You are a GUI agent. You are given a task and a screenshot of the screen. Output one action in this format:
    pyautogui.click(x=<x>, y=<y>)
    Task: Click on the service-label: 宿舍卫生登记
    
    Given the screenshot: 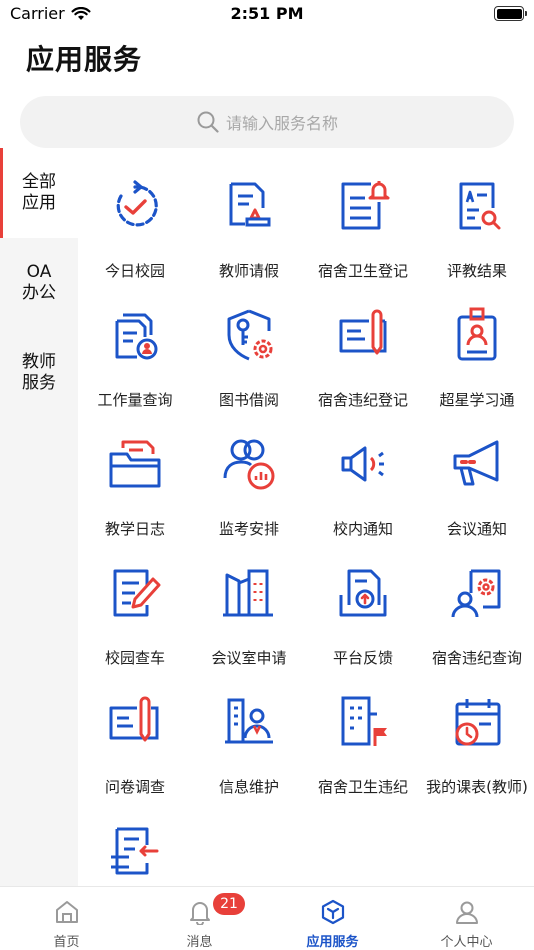 What is the action you would take?
    pyautogui.click(x=362, y=271)
    